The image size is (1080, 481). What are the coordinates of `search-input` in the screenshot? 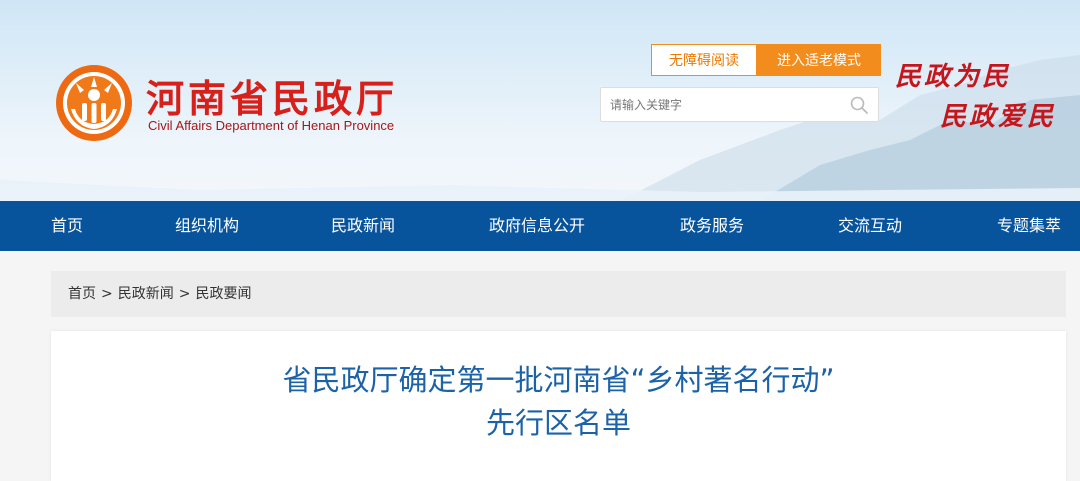 It's located at (725, 104).